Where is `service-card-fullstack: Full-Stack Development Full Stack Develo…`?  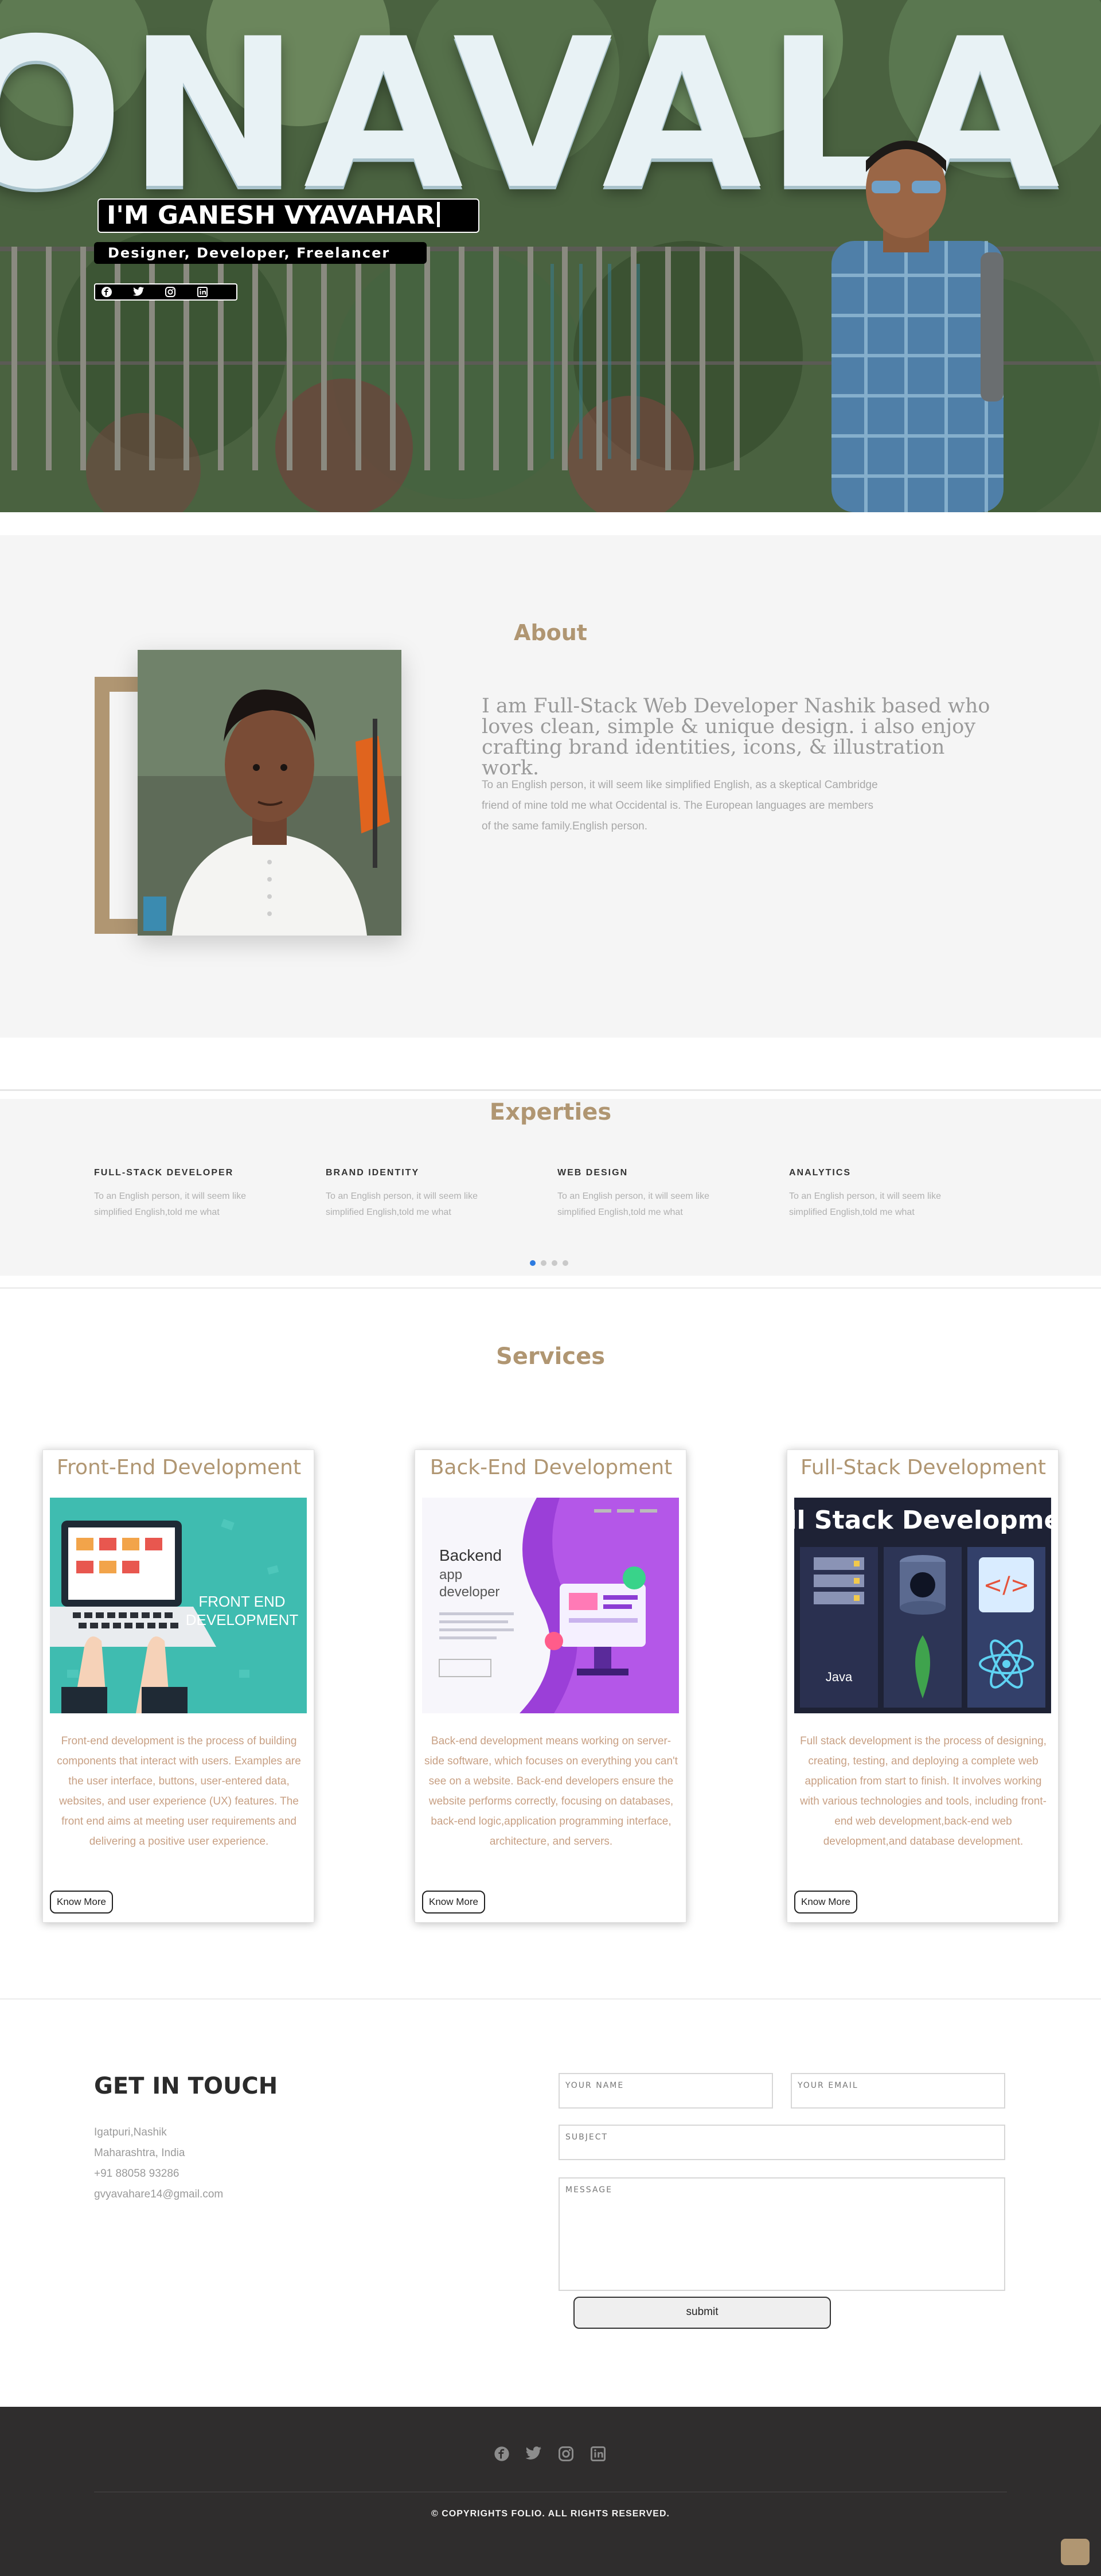
service-card-fullstack: Full-Stack Development Full Stack Develo… is located at coordinates (923, 1686).